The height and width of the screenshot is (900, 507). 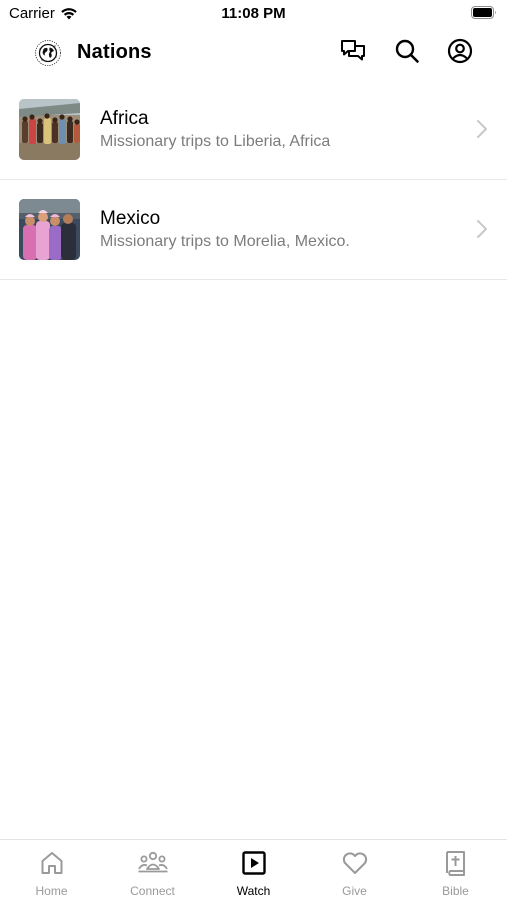 What do you see at coordinates (51, 863) in the screenshot?
I see `home-icon` at bounding box center [51, 863].